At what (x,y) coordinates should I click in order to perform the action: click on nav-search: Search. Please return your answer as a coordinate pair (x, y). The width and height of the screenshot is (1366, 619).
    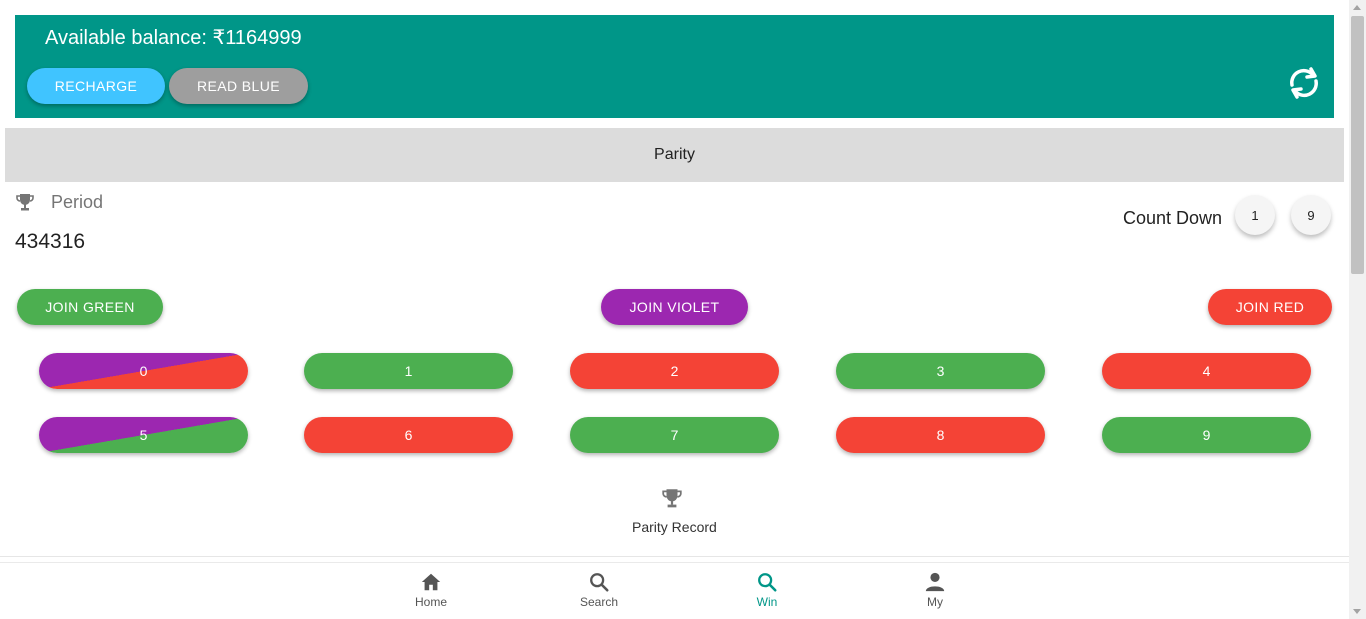
    Looking at the image, I should click on (599, 590).